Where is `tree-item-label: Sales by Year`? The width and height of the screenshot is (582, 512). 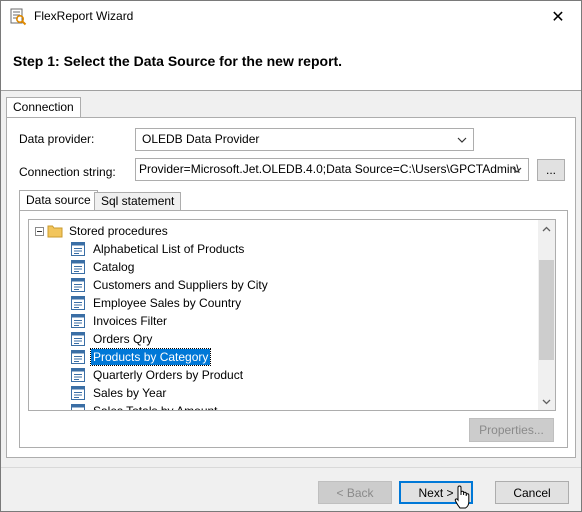
tree-item-label: Sales by Year is located at coordinates (130, 393).